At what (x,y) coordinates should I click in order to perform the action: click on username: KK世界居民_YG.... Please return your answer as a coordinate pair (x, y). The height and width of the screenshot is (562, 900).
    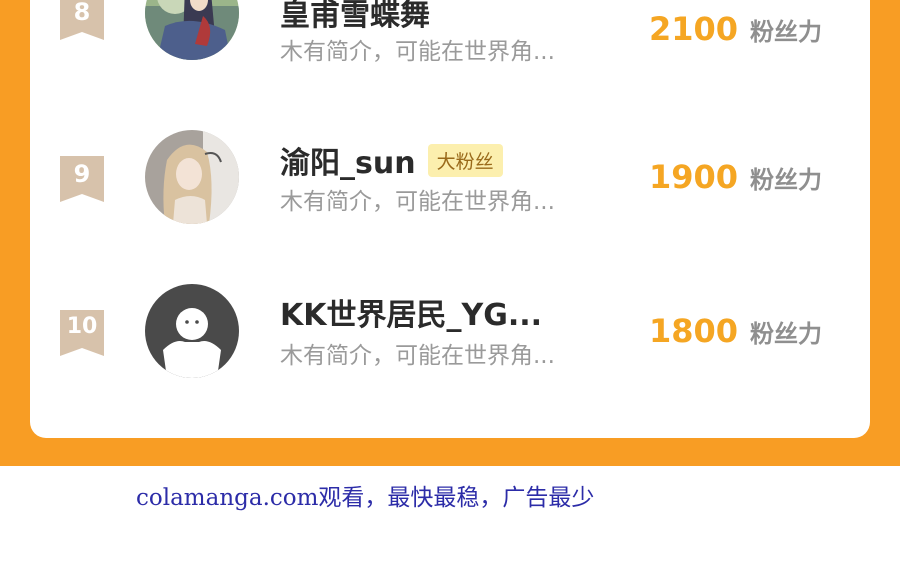
    Looking at the image, I should click on (411, 312).